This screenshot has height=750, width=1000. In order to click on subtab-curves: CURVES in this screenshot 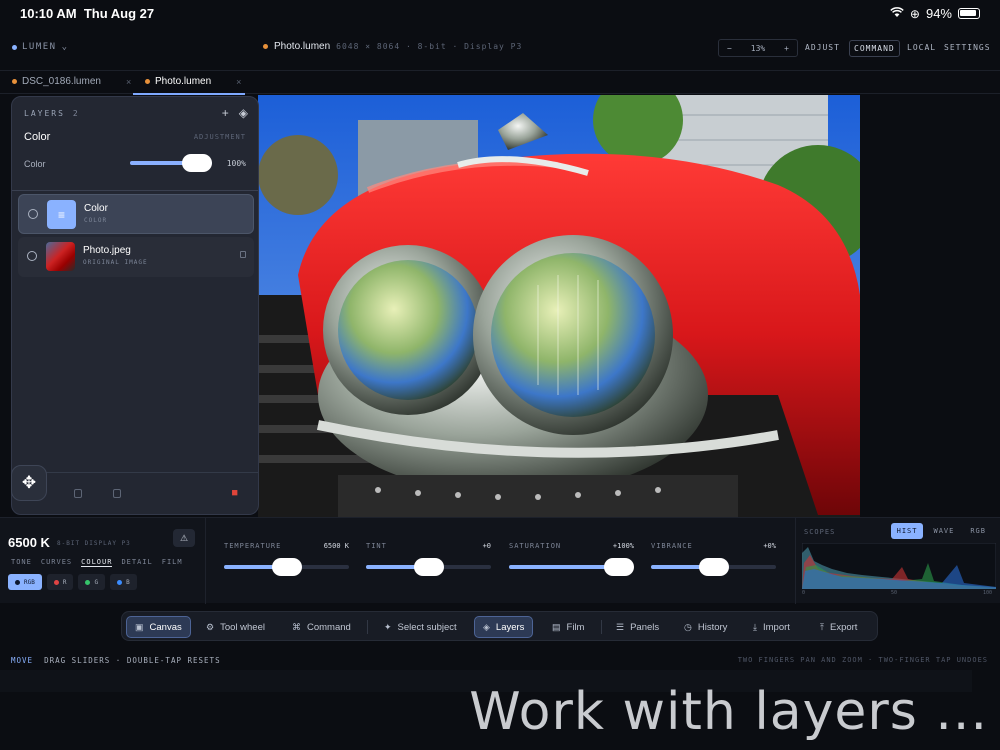, I will do `click(56, 562)`.